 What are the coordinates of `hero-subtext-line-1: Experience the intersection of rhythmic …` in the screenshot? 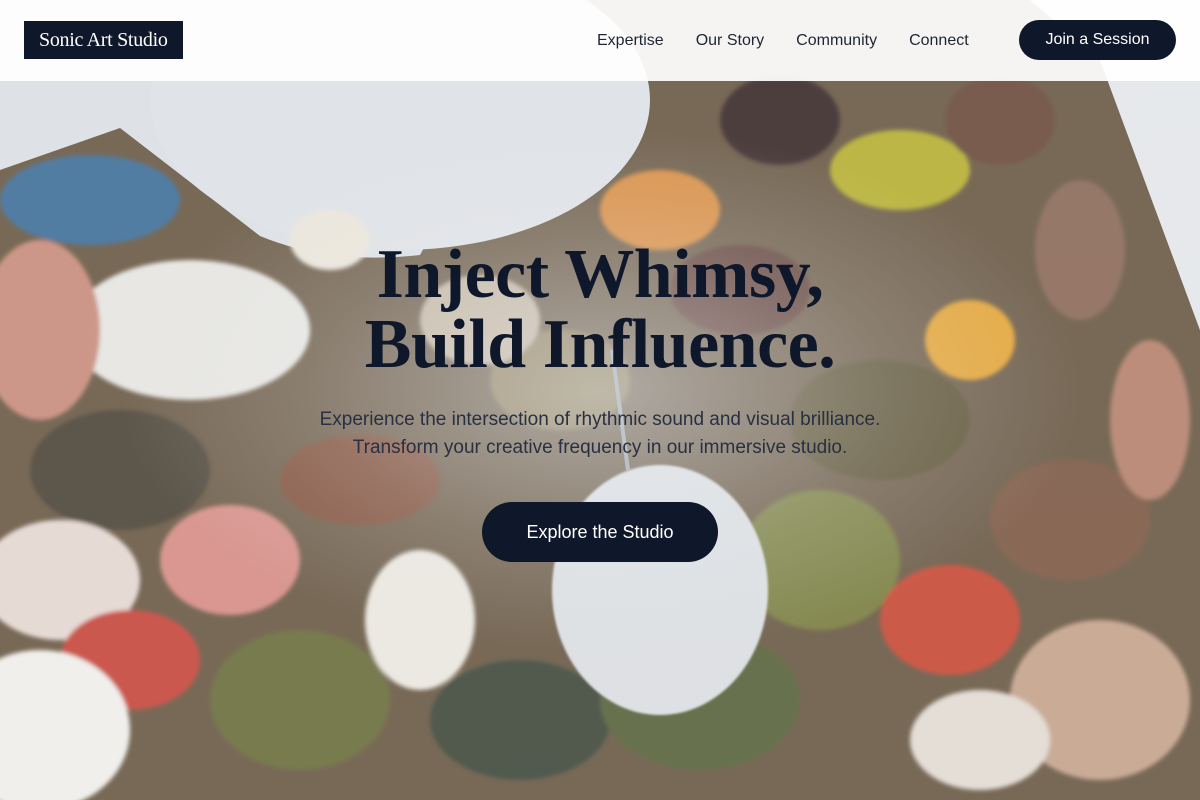 It's located at (600, 419).